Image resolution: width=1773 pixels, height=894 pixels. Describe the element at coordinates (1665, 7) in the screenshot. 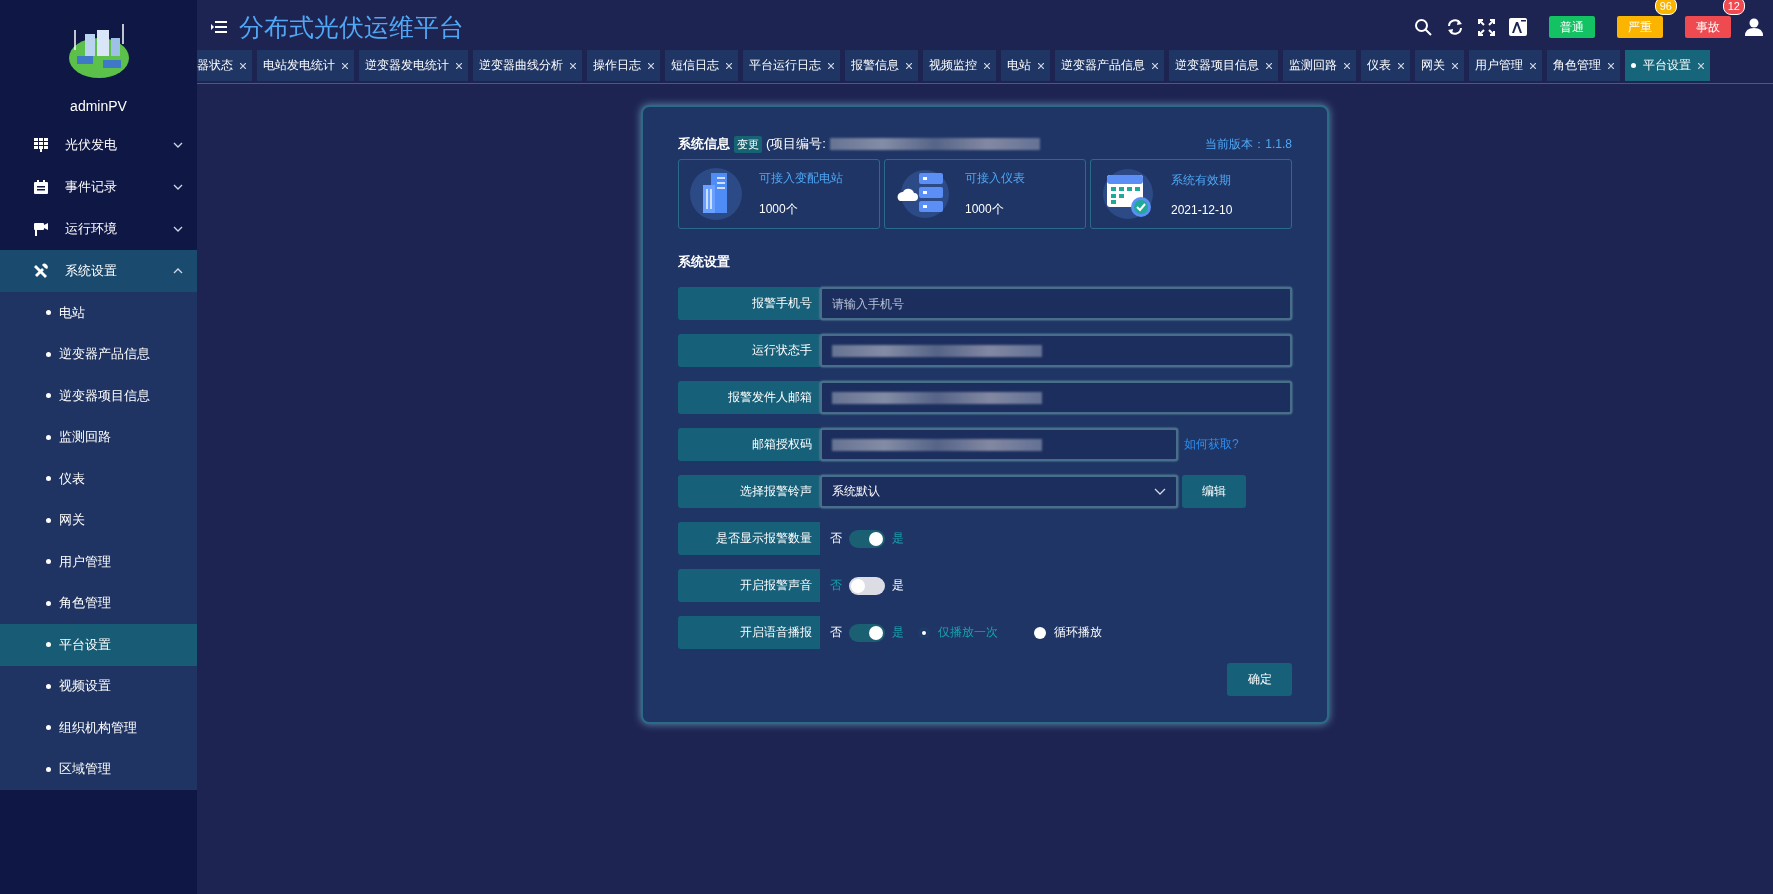

I see `count-badge: 96` at that location.